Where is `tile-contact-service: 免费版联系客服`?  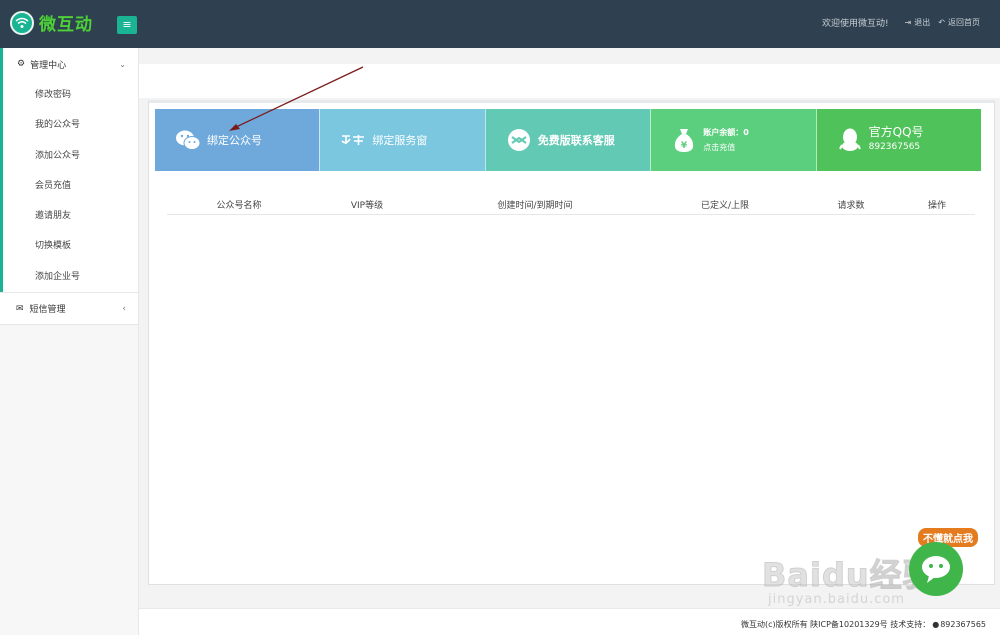 tile-contact-service: 免费版联系客服 is located at coordinates (567, 140).